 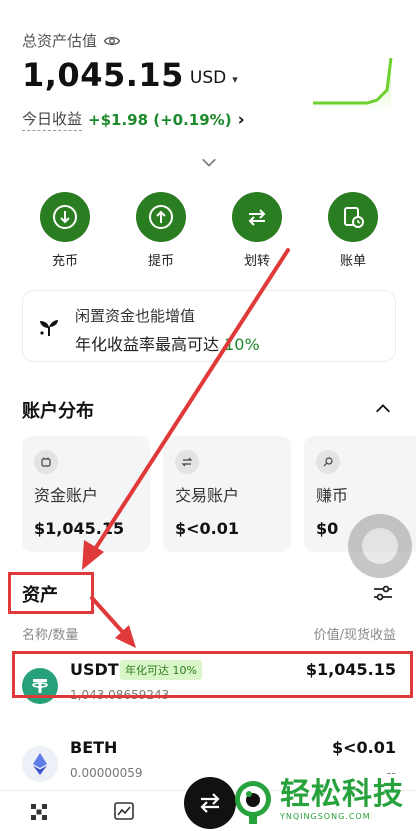 What do you see at coordinates (64, 261) in the screenshot?
I see `deposit-label: 充币` at bounding box center [64, 261].